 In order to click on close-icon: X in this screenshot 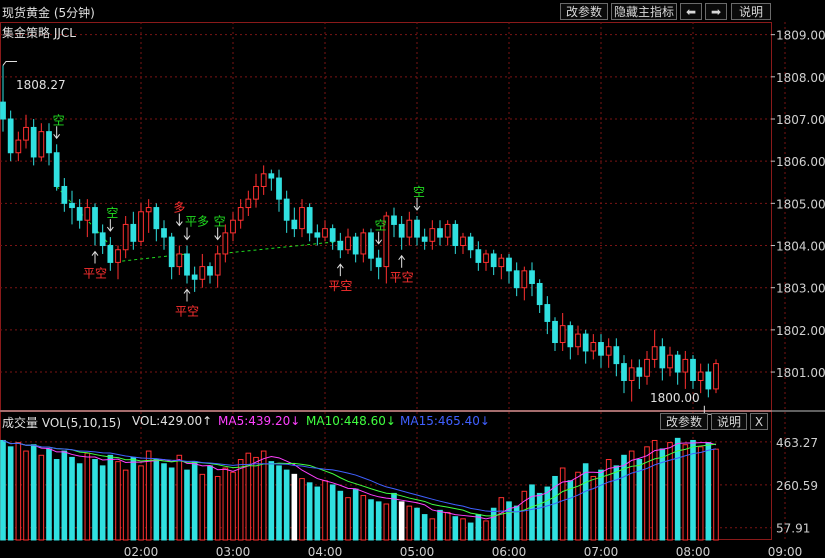, I will do `click(759, 421)`.